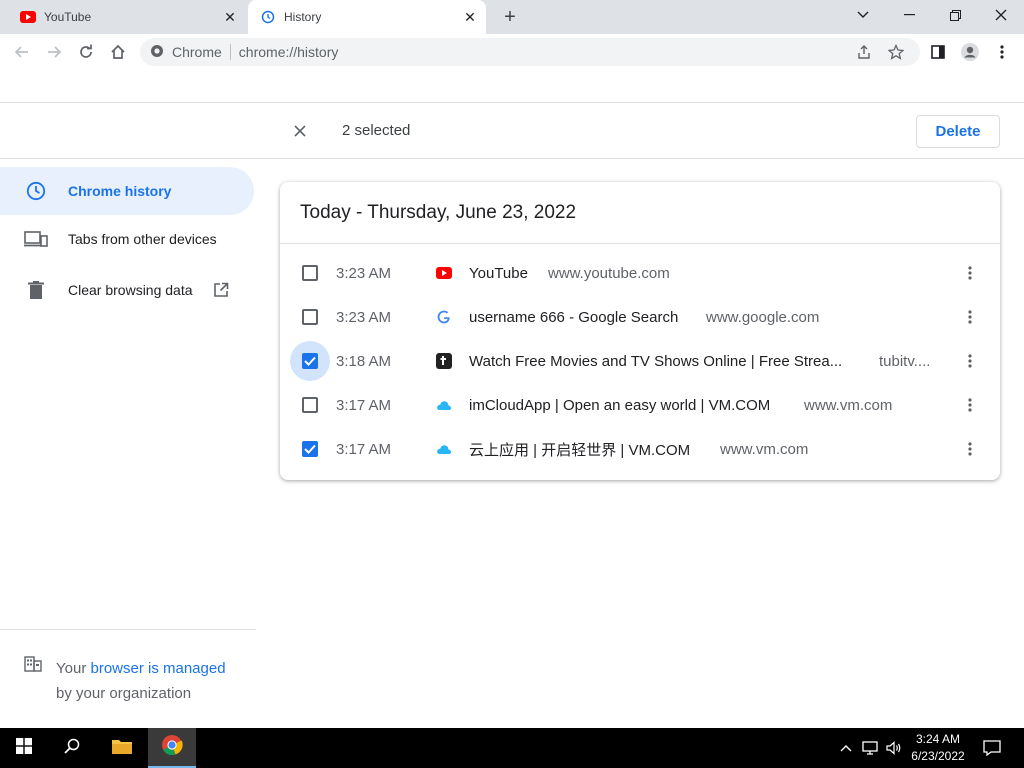  What do you see at coordinates (230, 52) in the screenshot?
I see `divider` at bounding box center [230, 52].